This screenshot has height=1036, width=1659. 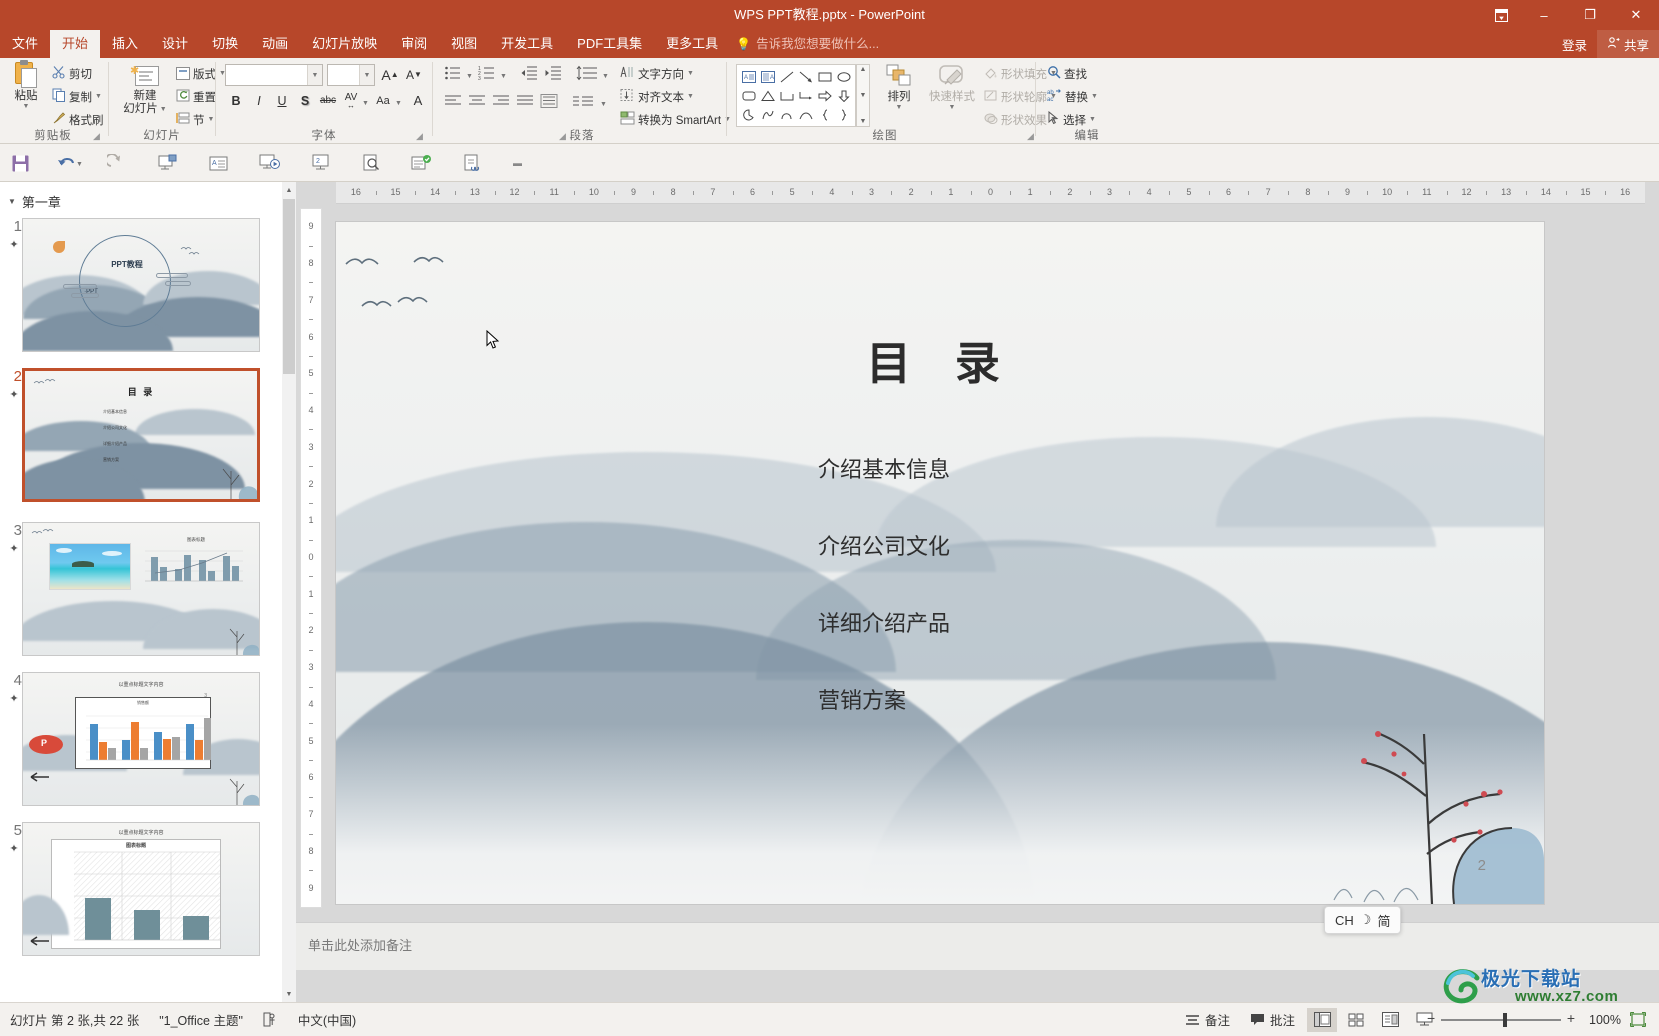 What do you see at coordinates (289, 190) in the screenshot?
I see `chevron-up-icon: ▲` at bounding box center [289, 190].